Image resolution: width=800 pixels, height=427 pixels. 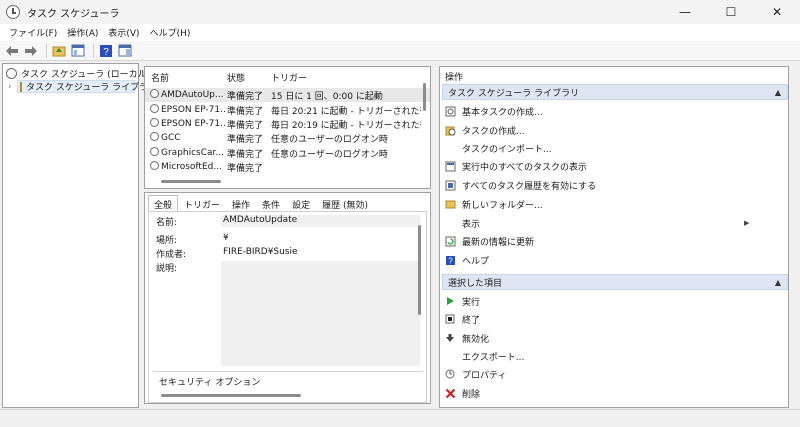 What do you see at coordinates (462, 393) in the screenshot?
I see `action-delete: 削除` at bounding box center [462, 393].